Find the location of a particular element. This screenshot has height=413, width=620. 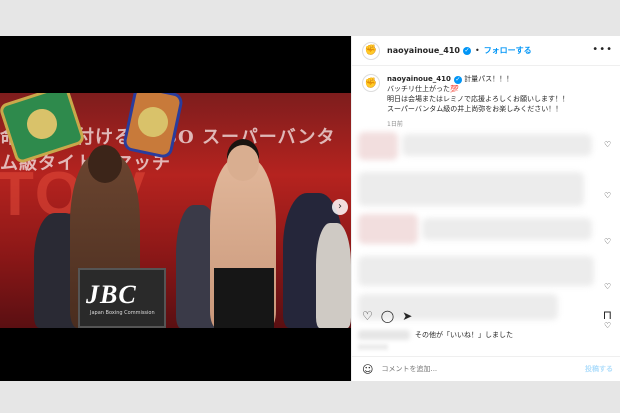

caption-line: バッチリ仕上がった💯 is located at coordinates (423, 89).